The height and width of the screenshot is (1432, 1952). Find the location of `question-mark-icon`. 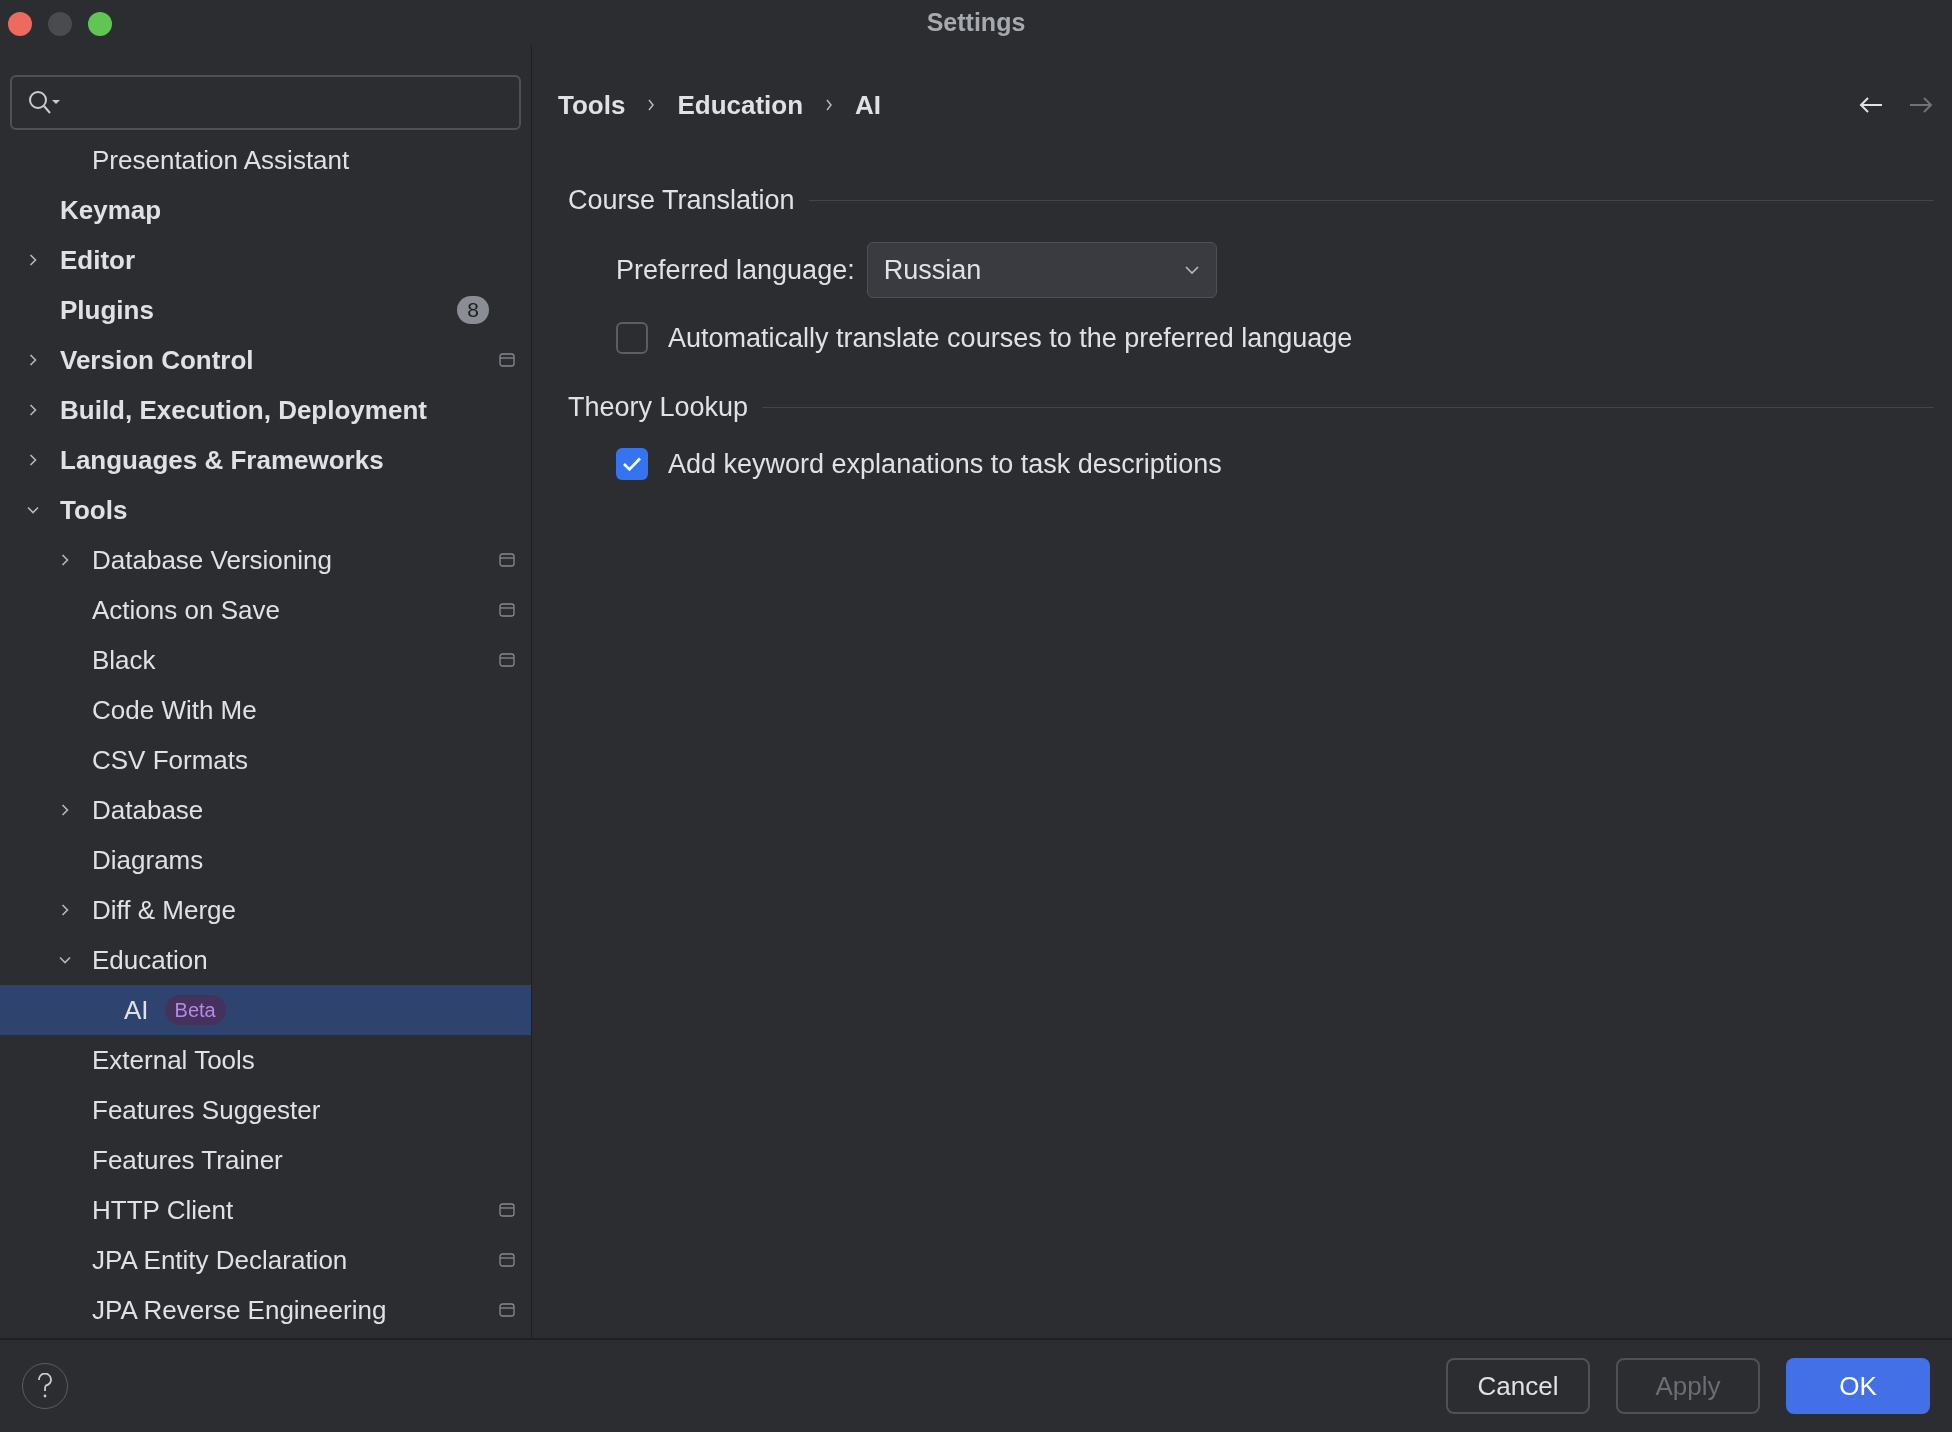

question-mark-icon is located at coordinates (45, 1386).